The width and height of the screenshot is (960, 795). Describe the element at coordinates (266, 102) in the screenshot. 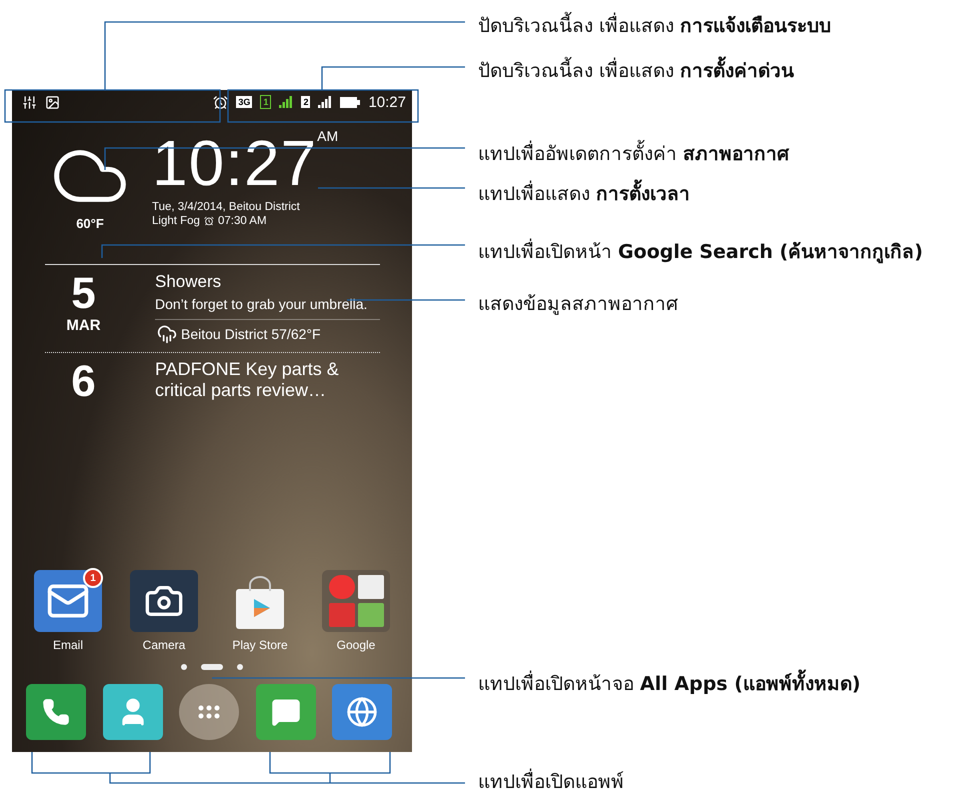

I see `sim-card-label: 1` at that location.